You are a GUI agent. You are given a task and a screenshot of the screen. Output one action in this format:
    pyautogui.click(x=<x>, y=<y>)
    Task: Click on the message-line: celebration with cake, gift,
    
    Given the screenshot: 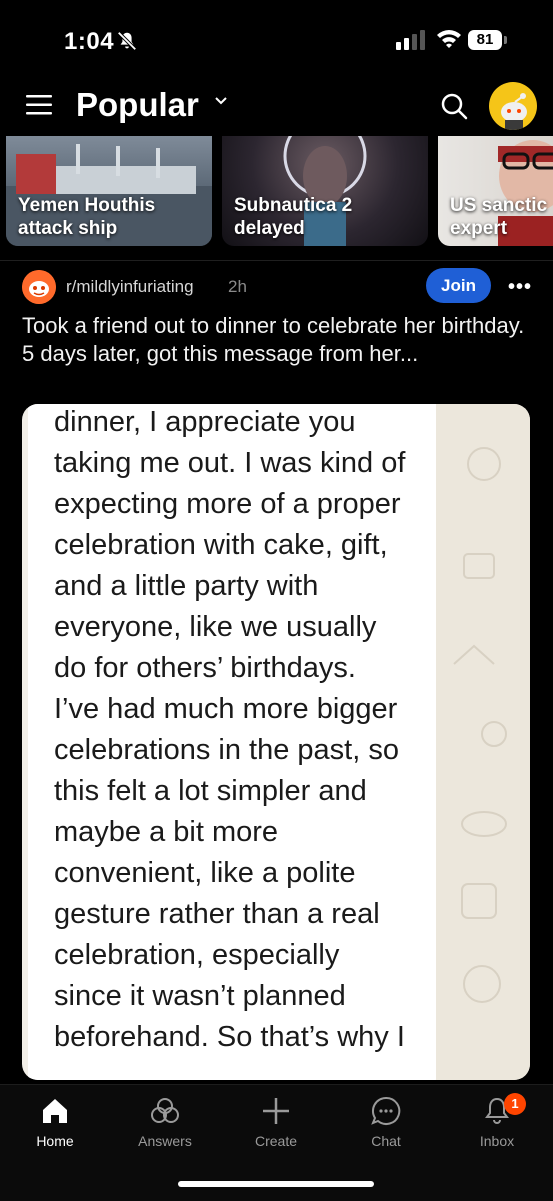 What is the action you would take?
    pyautogui.click(x=221, y=545)
    